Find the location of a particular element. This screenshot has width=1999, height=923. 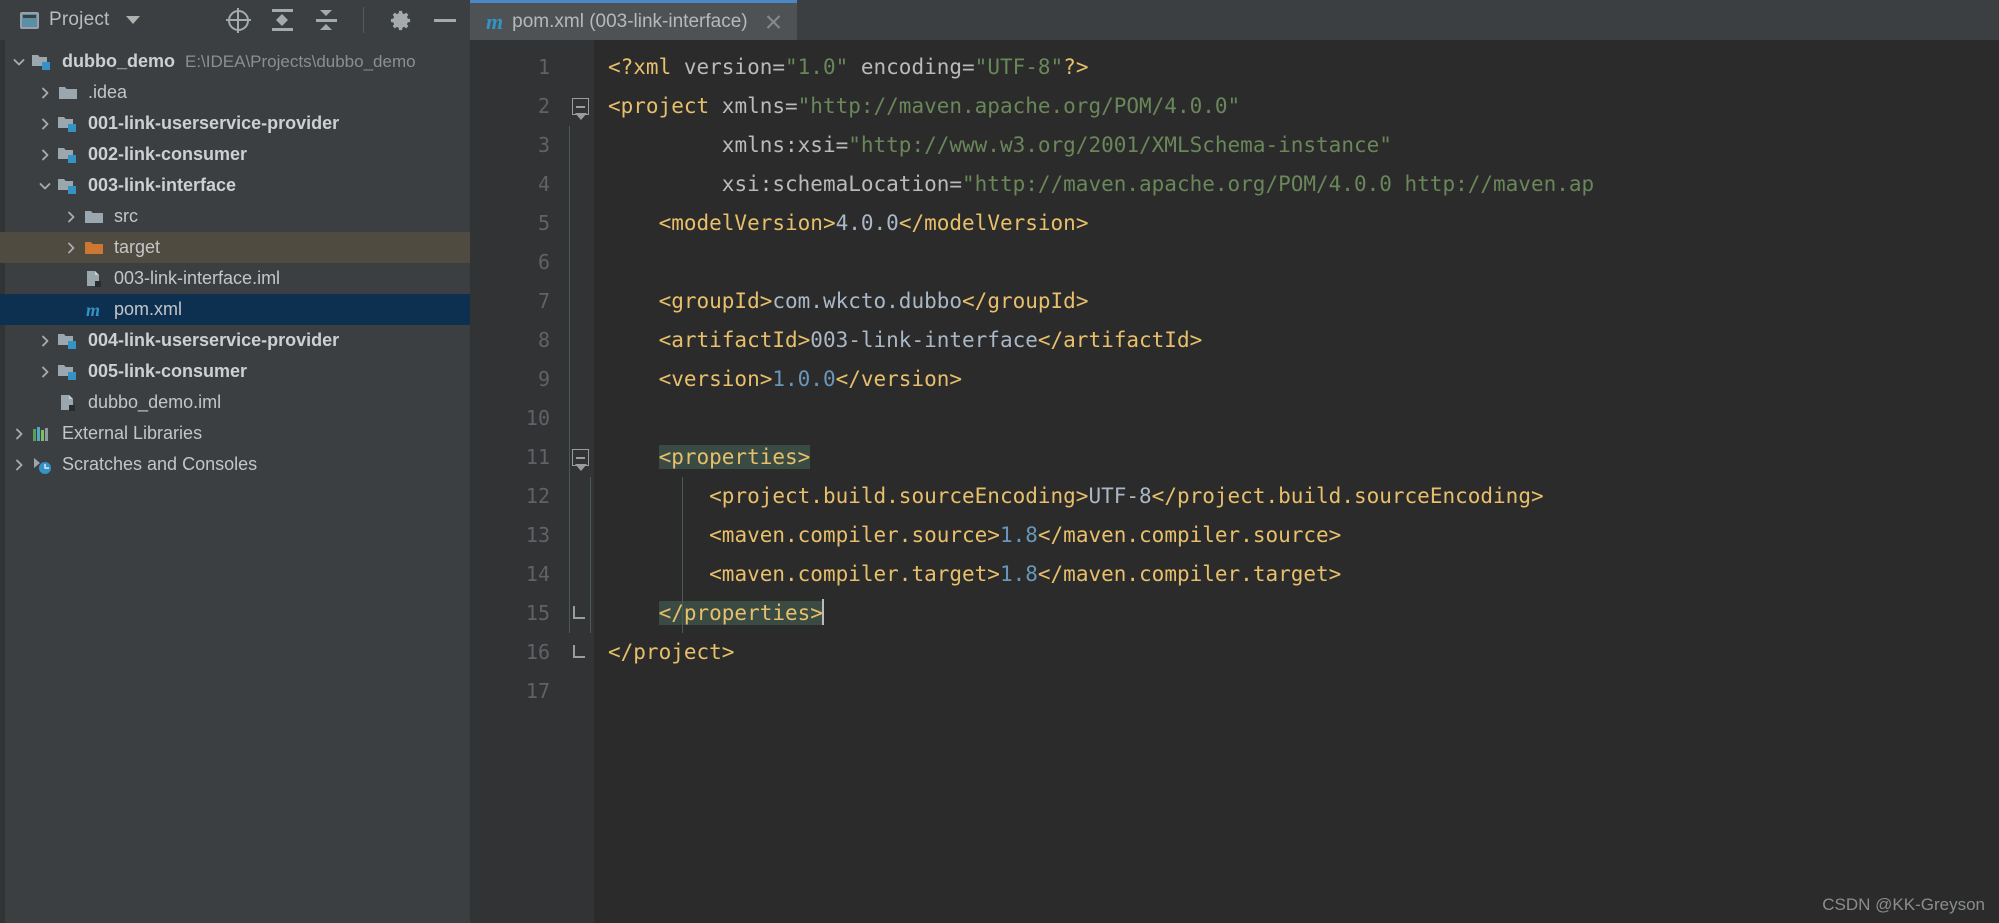

tree-row-003-link-interface-iml: 003-link-interface.iml is located at coordinates (235, 278).